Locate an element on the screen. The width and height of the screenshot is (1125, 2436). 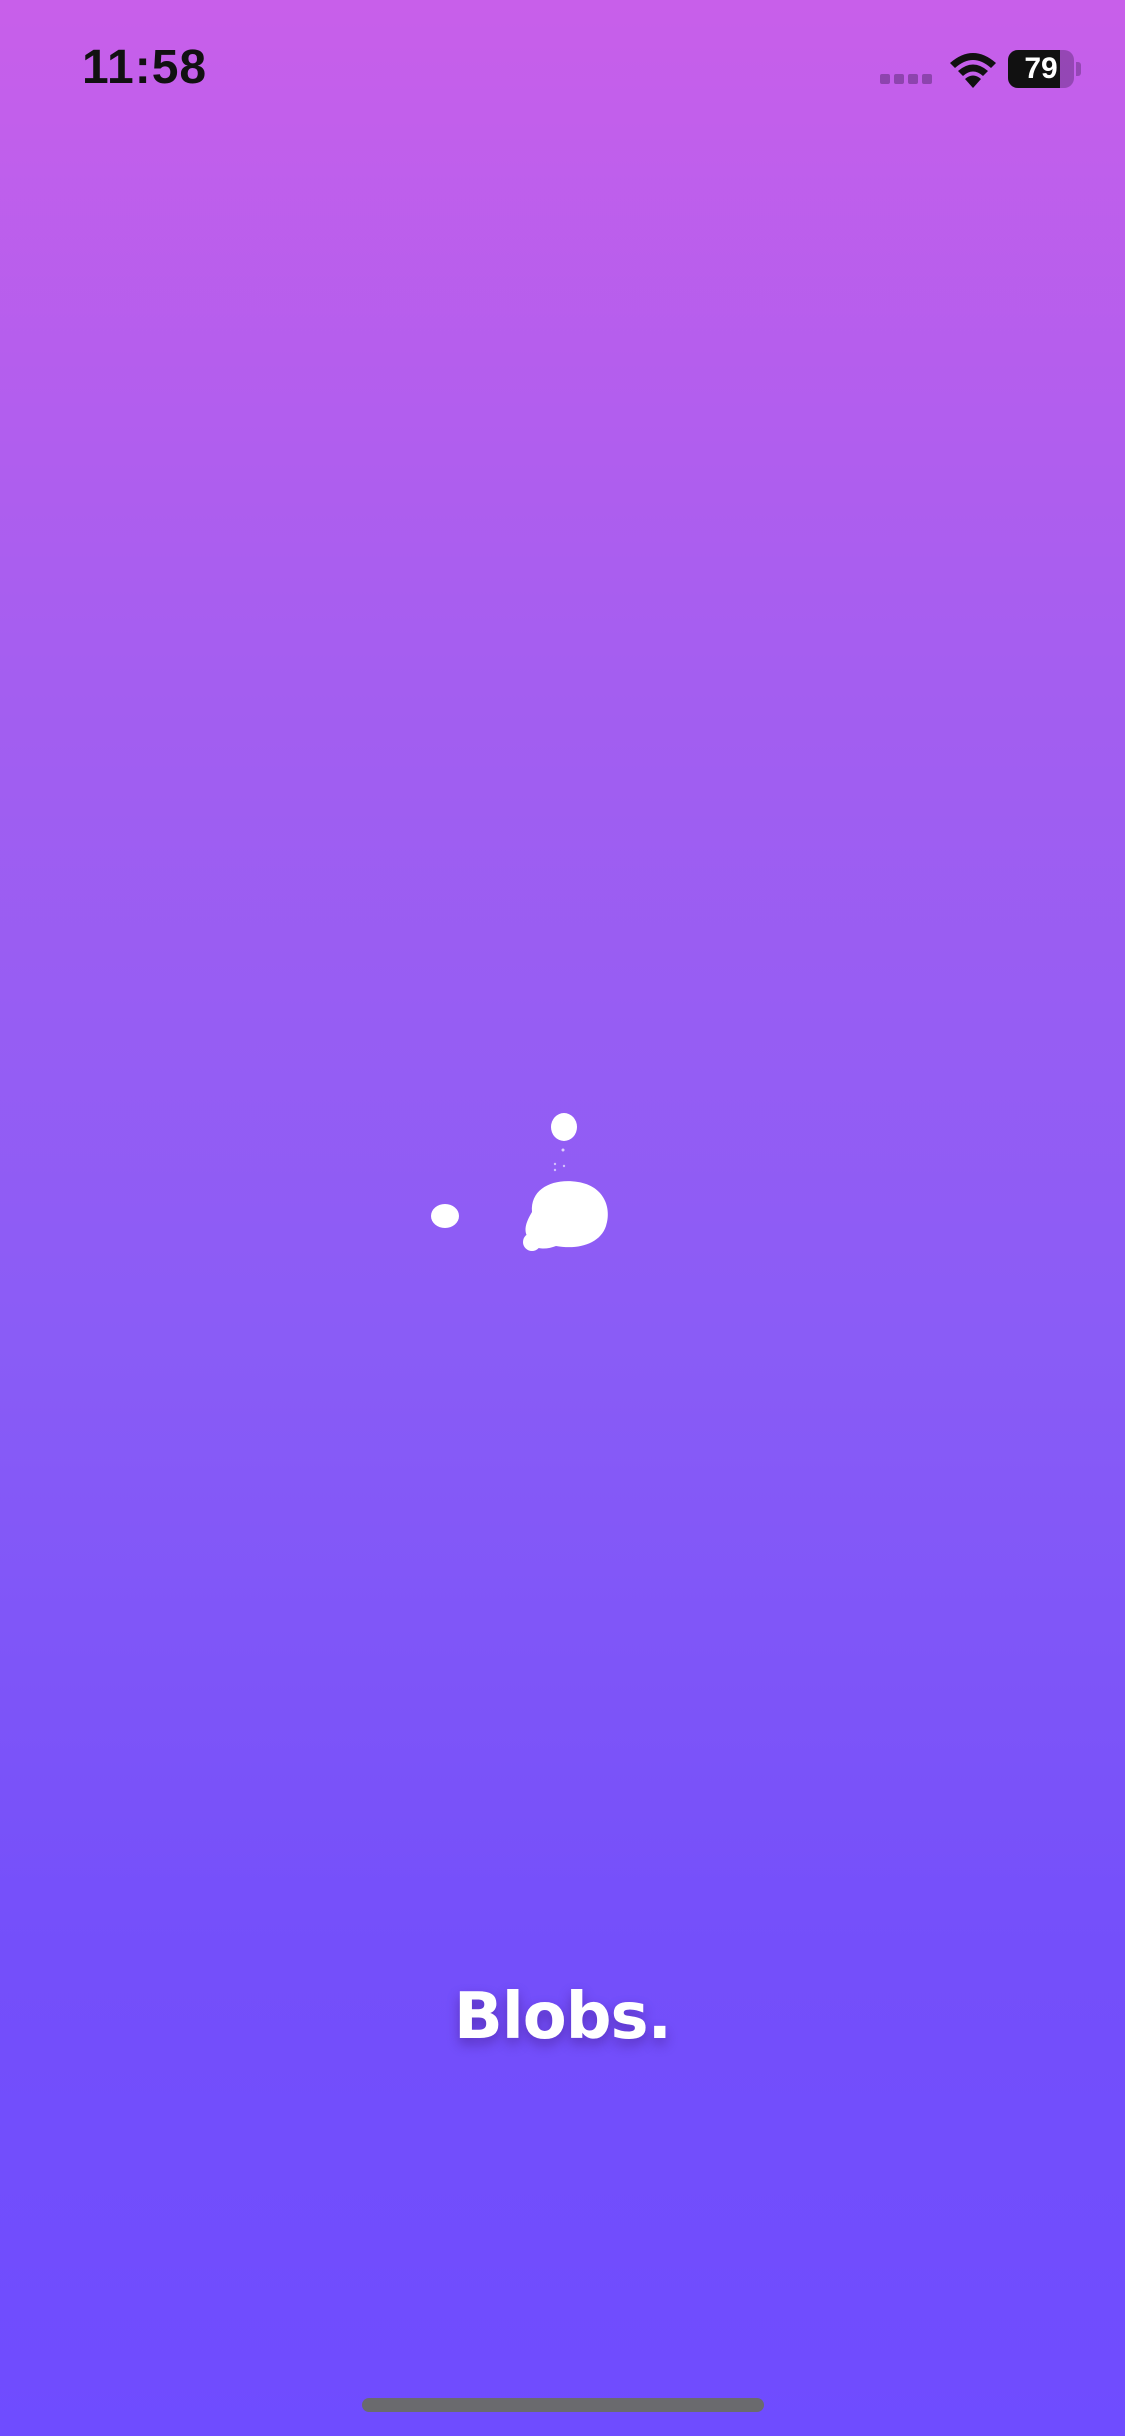
battery-icon: 79 is located at coordinates (1044, 69).